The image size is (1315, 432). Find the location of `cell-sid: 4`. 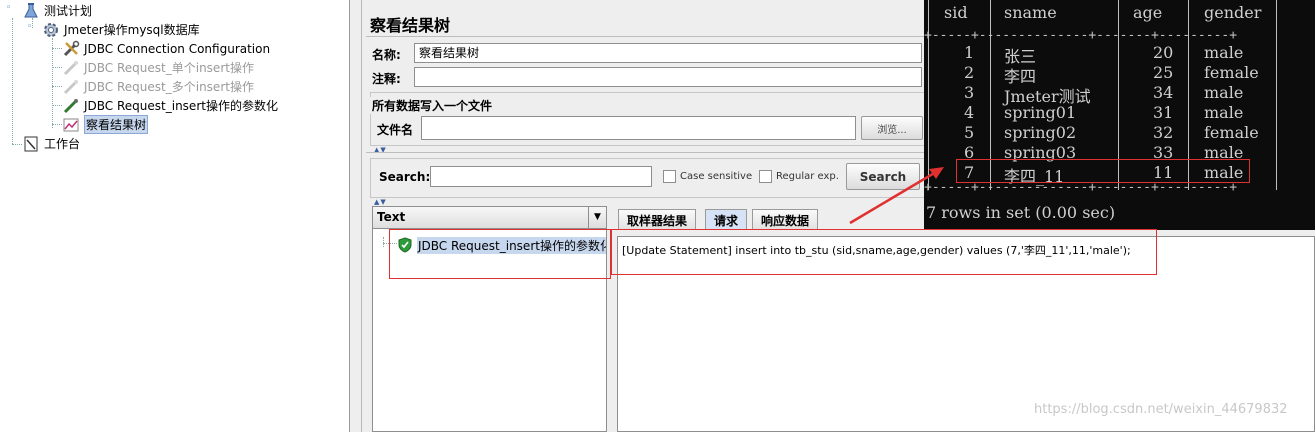

cell-sid: 4 is located at coordinates (969, 112).